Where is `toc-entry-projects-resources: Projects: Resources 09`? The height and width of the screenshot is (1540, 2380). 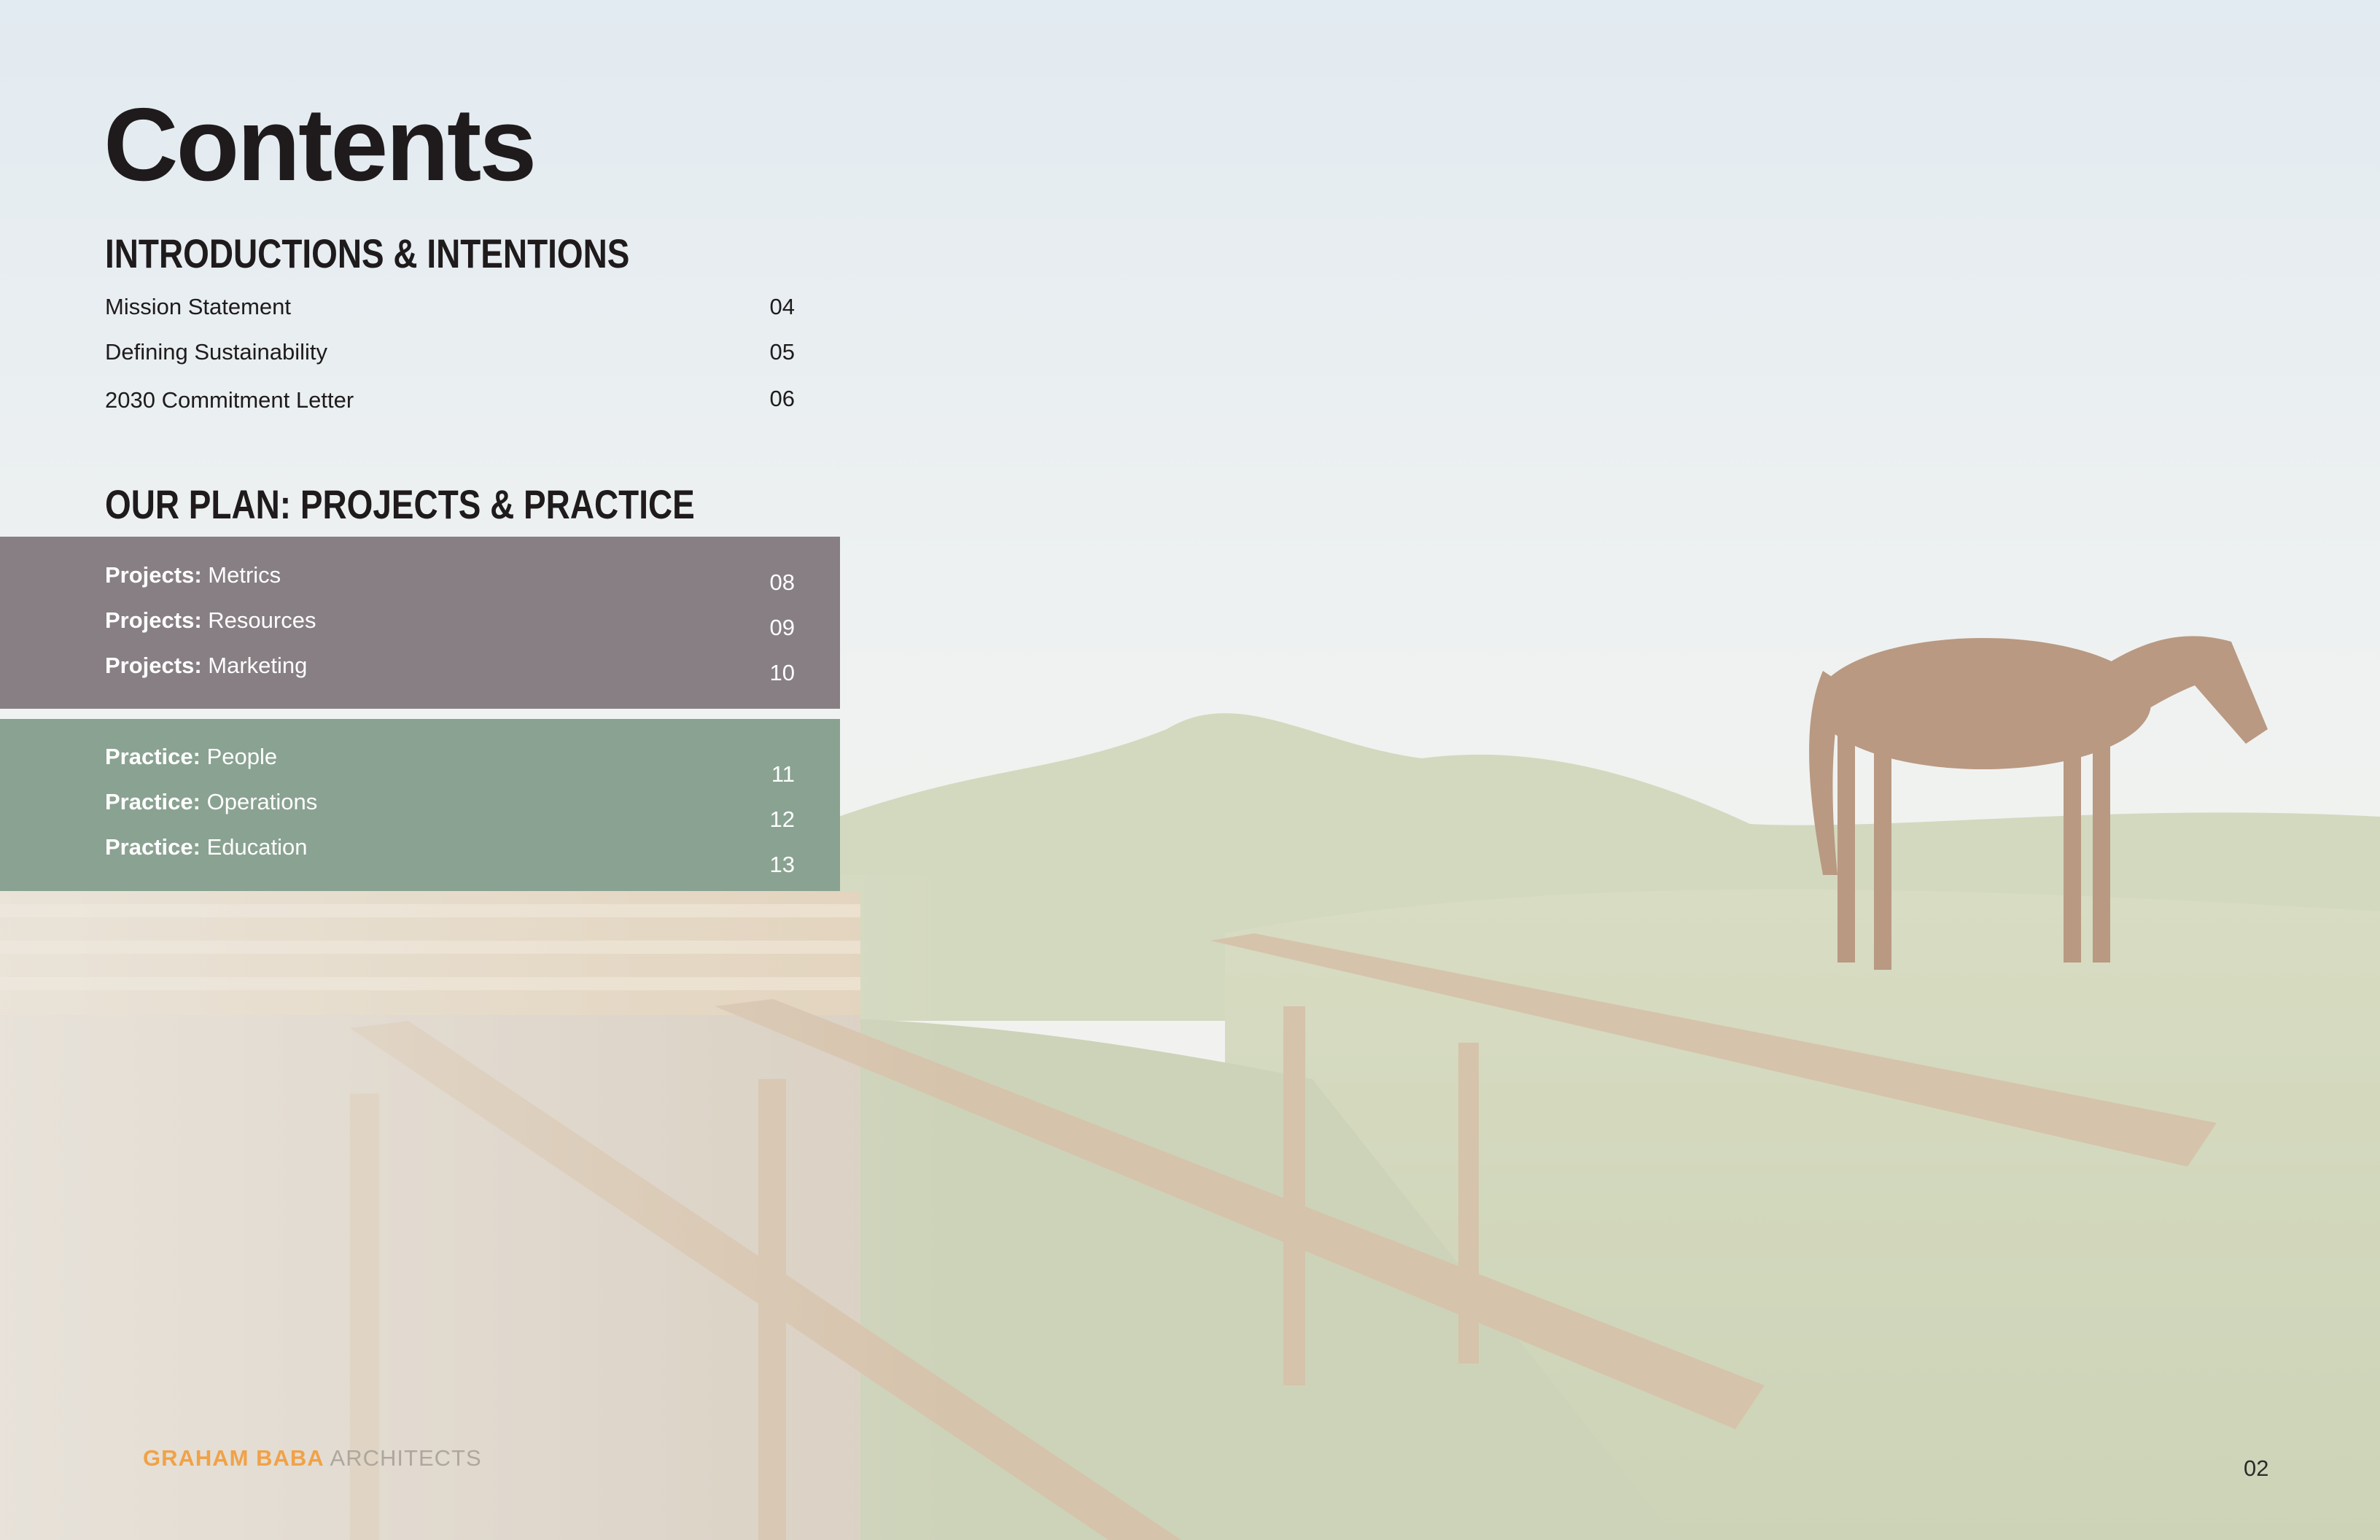
toc-entry-projects-resources: Projects: Resources 09 is located at coordinates (450, 623).